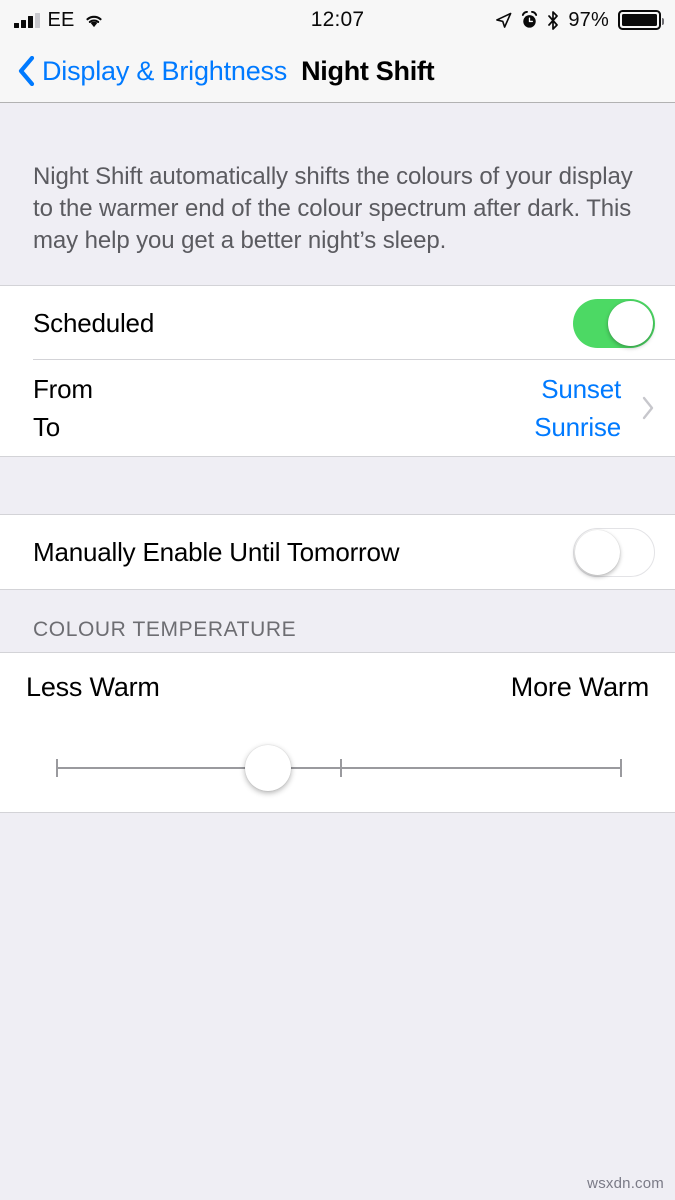 The image size is (675, 1200). I want to click on schedule-labels: From To, so click(63, 408).